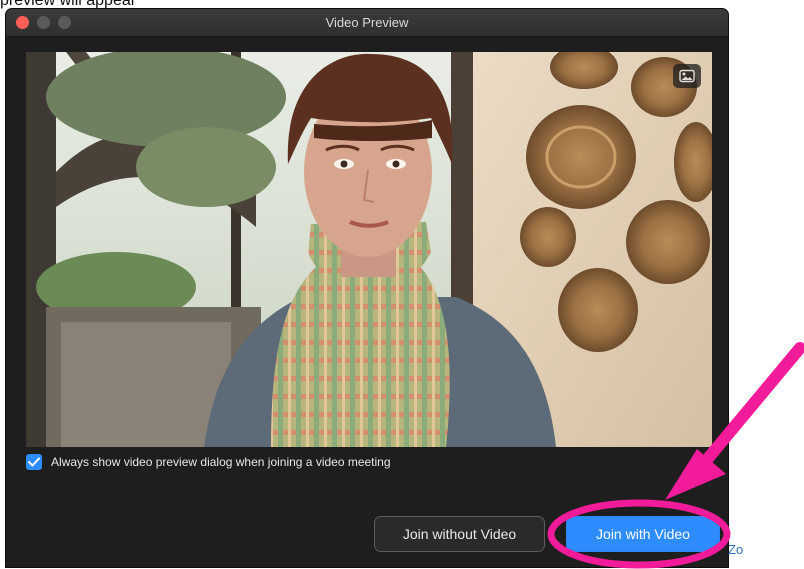 The image size is (804, 569). I want to click on annotation-overlay, so click(675, 455).